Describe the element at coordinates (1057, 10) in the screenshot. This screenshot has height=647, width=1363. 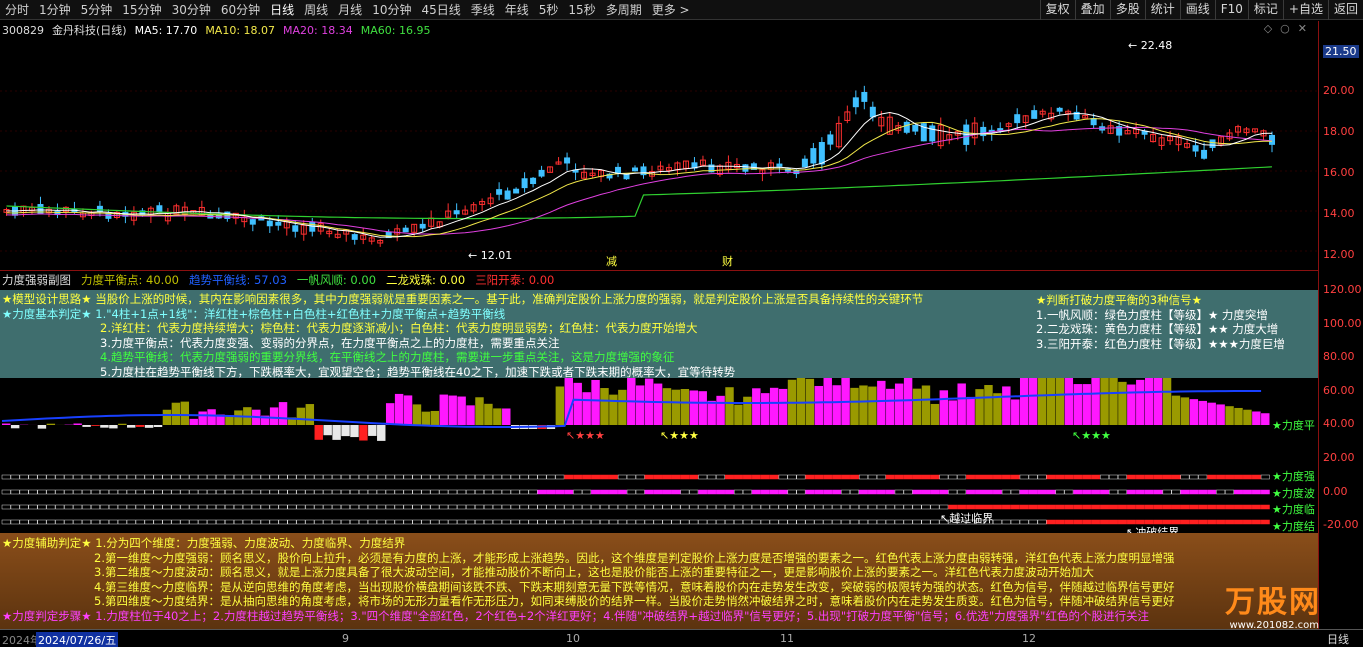
I see `tool-button: 复权` at that location.